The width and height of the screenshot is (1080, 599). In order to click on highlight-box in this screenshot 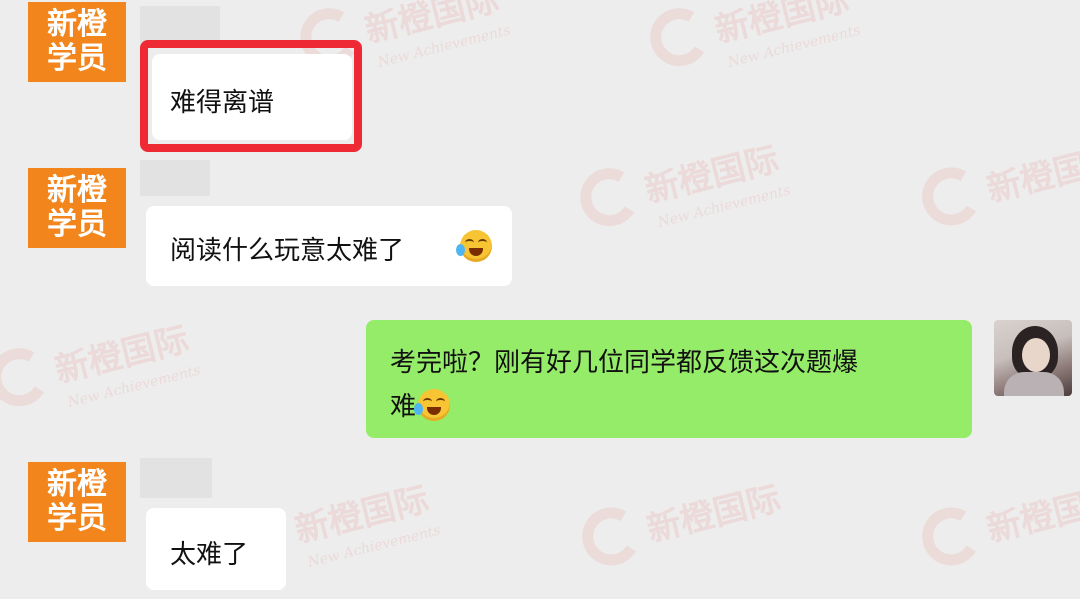, I will do `click(251, 96)`.